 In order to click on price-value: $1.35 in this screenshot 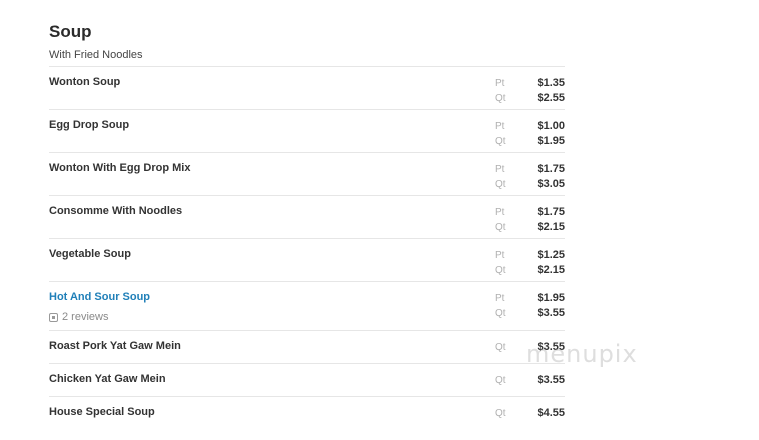, I will do `click(551, 83)`.